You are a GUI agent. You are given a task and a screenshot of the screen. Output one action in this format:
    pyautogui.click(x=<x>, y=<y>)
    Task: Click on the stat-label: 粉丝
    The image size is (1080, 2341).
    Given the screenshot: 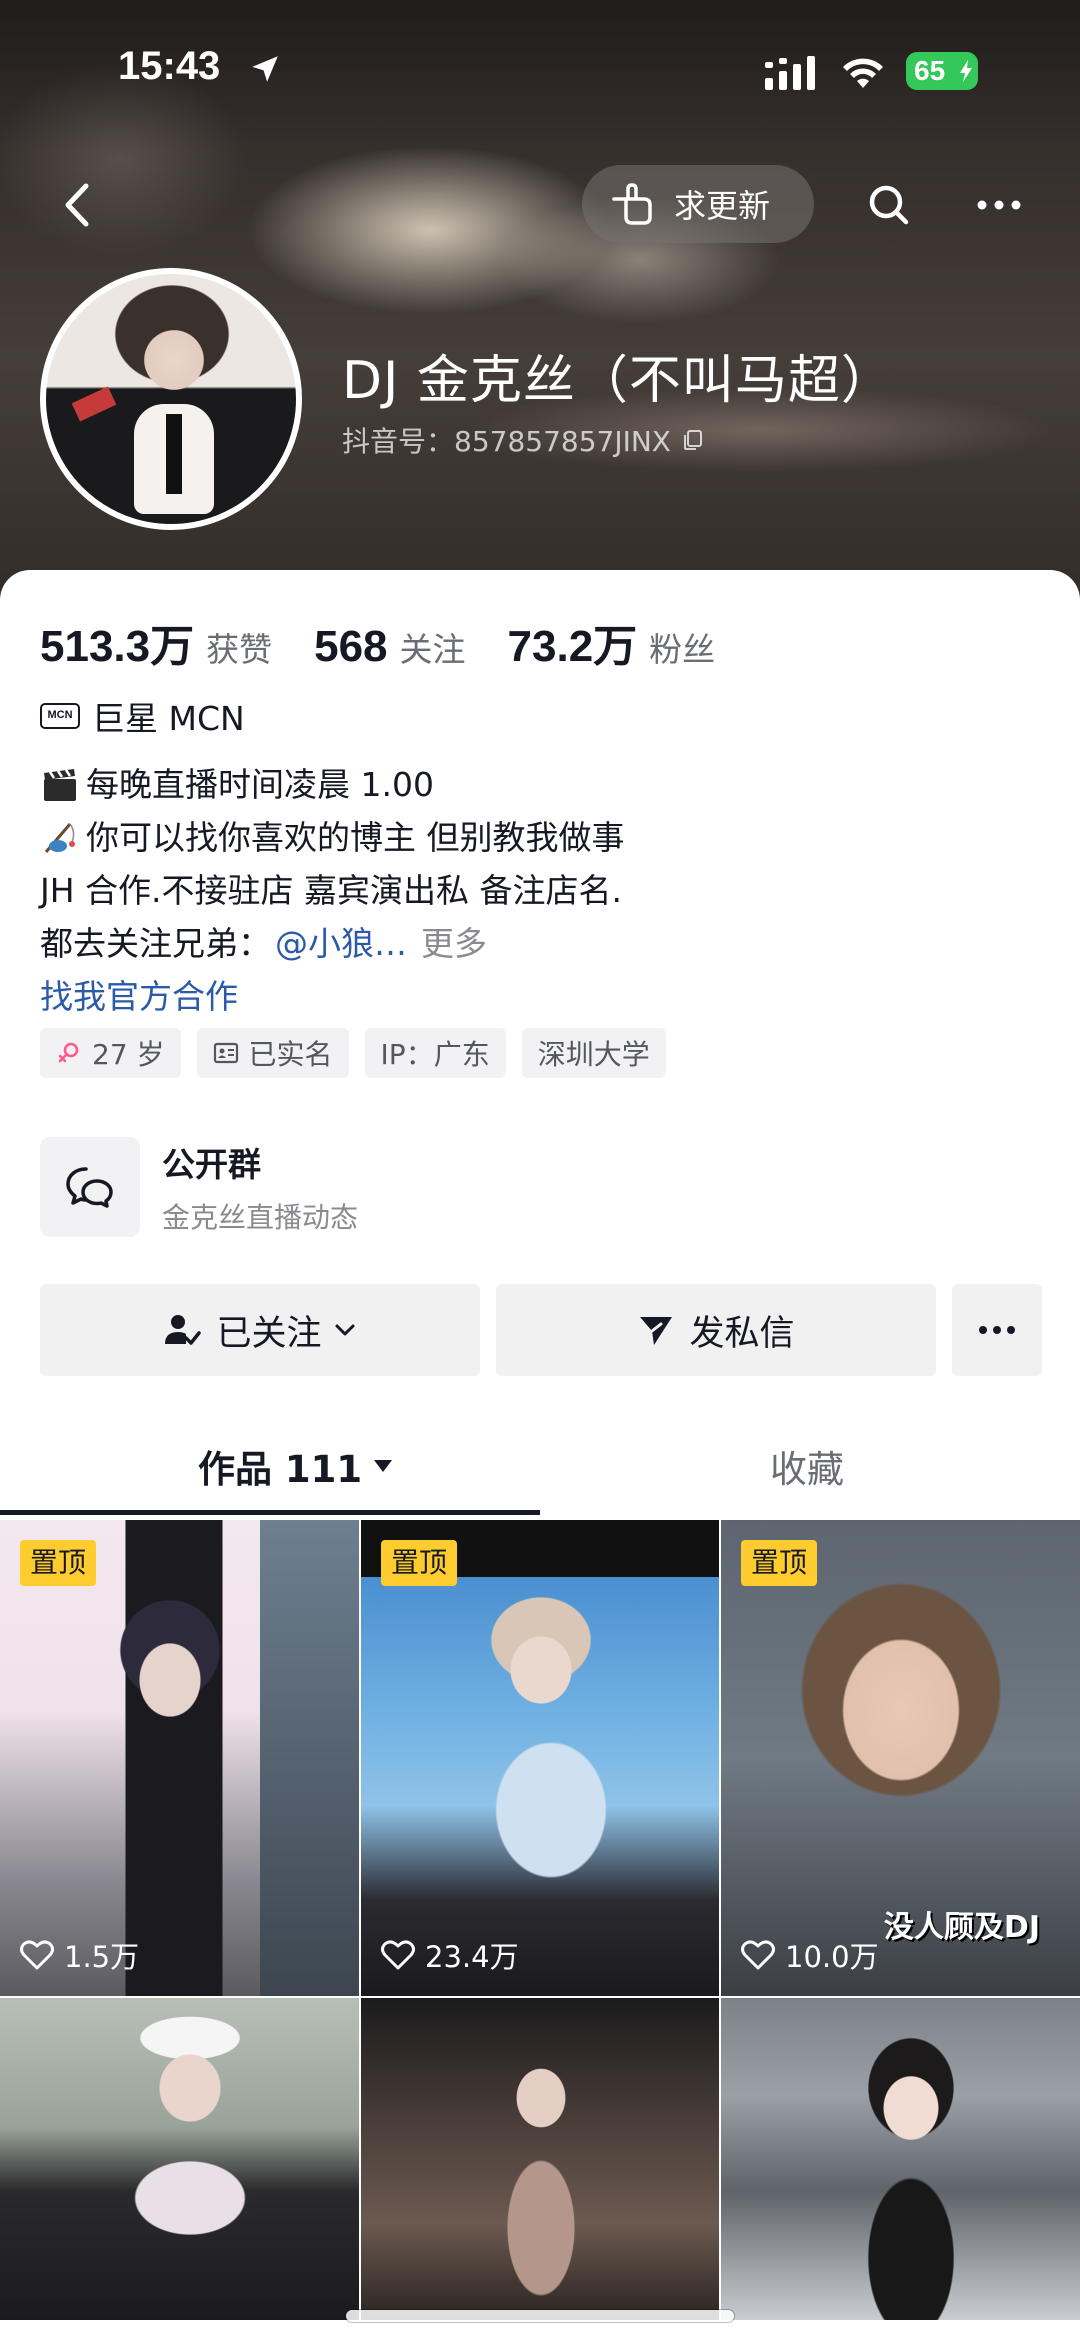 What is the action you would take?
    pyautogui.click(x=682, y=649)
    